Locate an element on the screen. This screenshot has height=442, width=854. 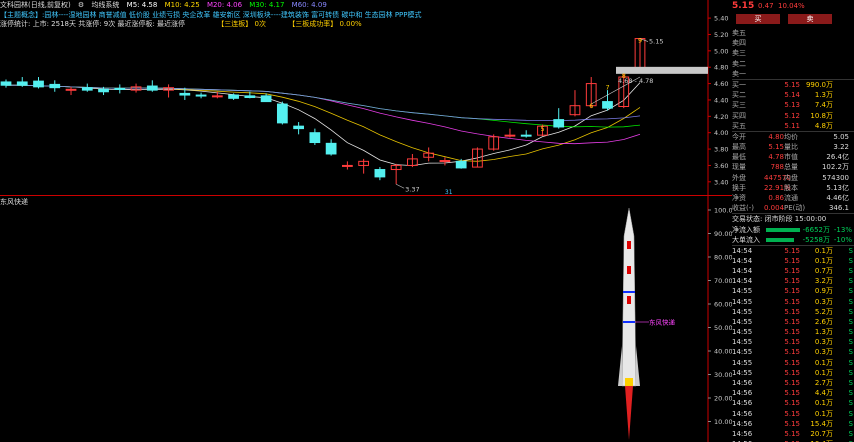
tick-volume: 4.4万 is located at coordinates (823, 393).